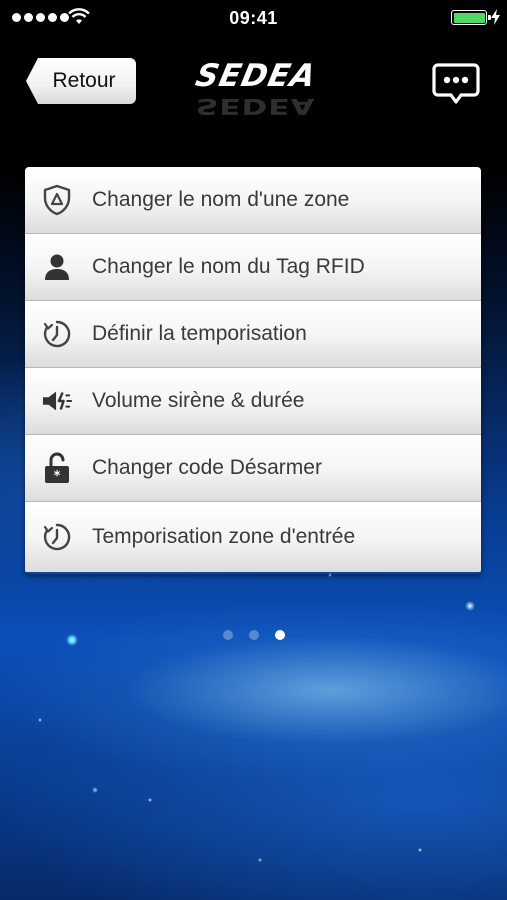 The height and width of the screenshot is (900, 507). I want to click on menu-item-label: Changer le nom d'une zone, so click(221, 199).